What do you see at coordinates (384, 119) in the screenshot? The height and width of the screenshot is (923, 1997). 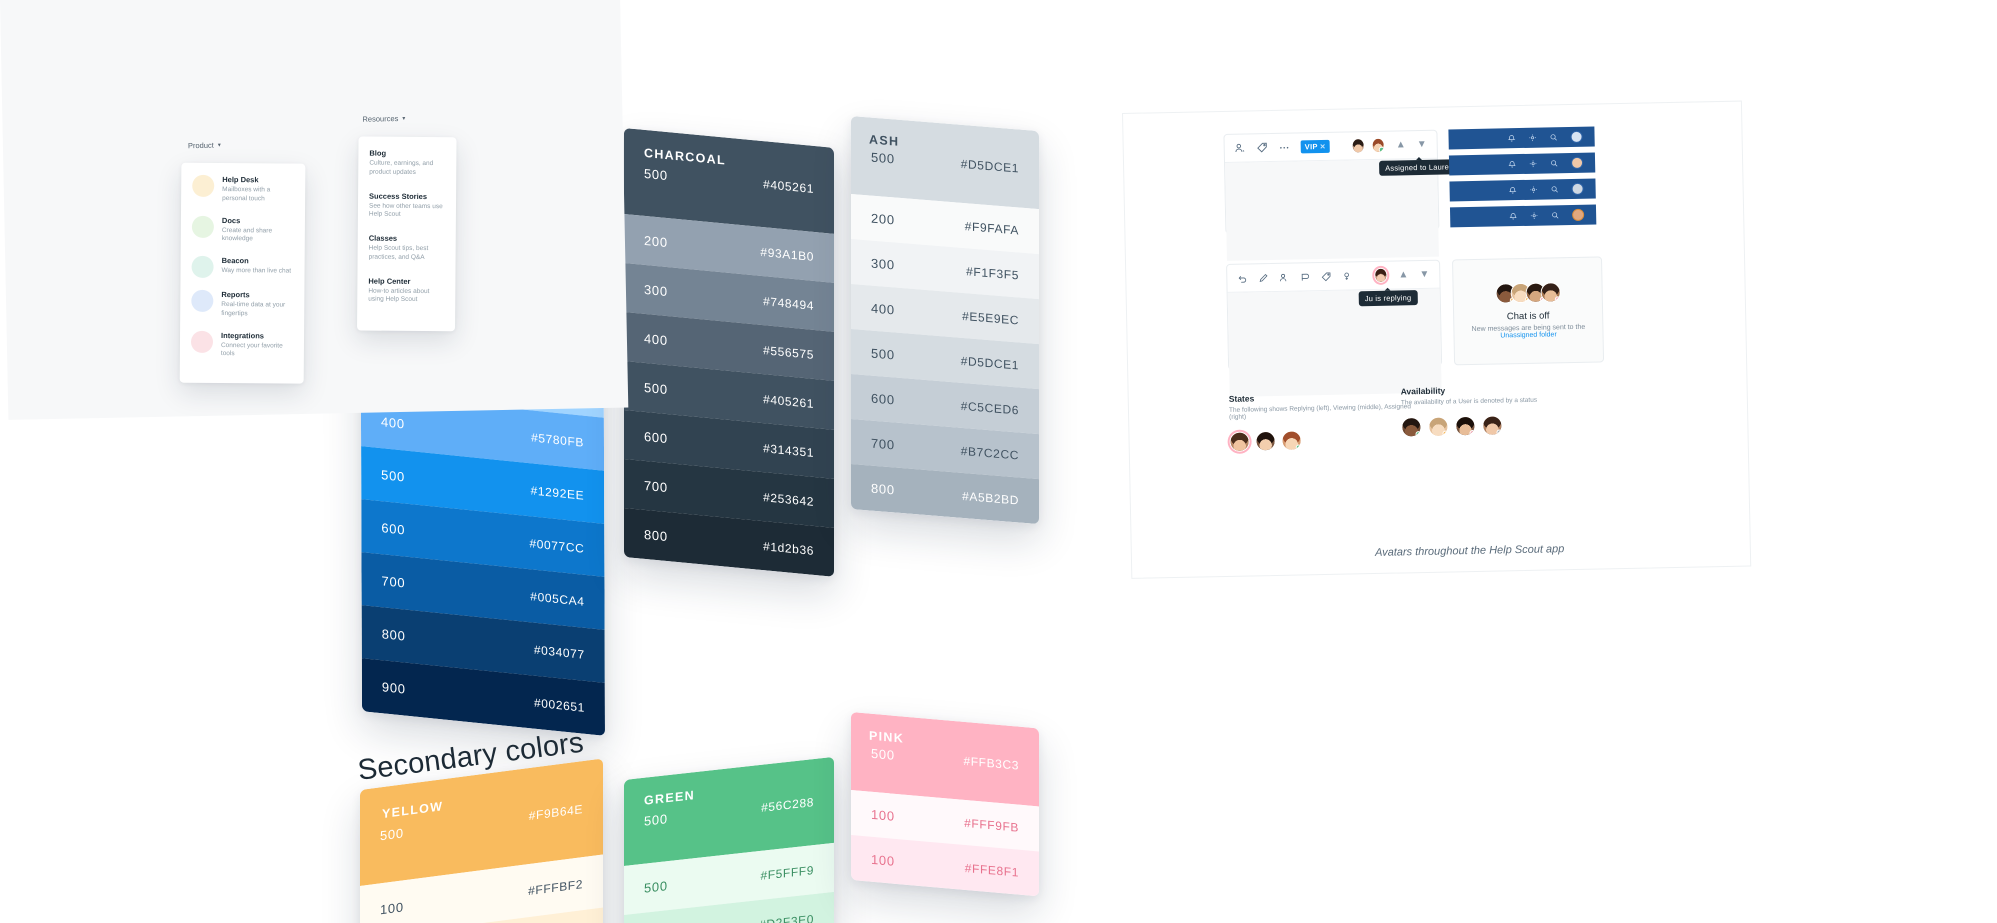 I see `nav-item-resources: Resources ▼` at bounding box center [384, 119].